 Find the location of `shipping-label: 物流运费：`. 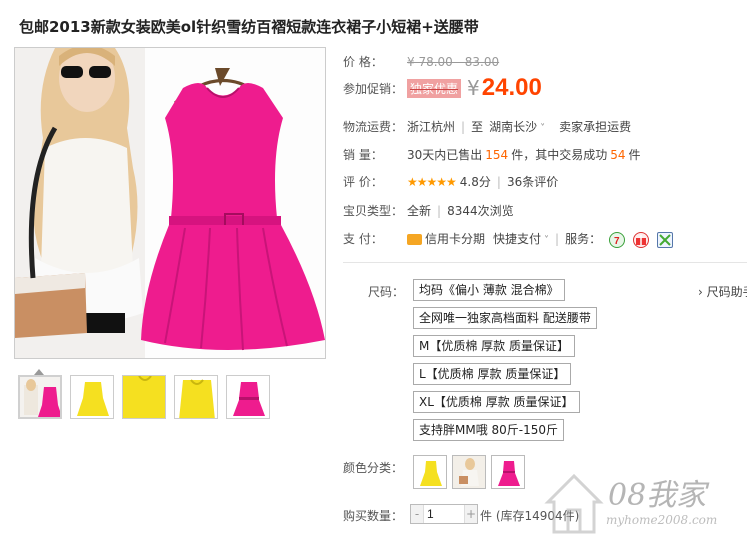

shipping-label: 物流运费： is located at coordinates (373, 127).